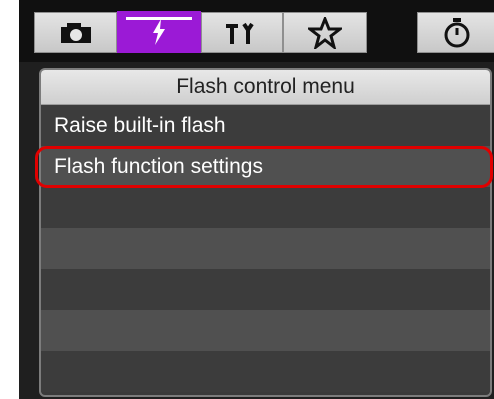 Image resolution: width=494 pixels, height=399 pixels. I want to click on menu-item-flash-function-settings: Flash function settings, so click(265, 166).